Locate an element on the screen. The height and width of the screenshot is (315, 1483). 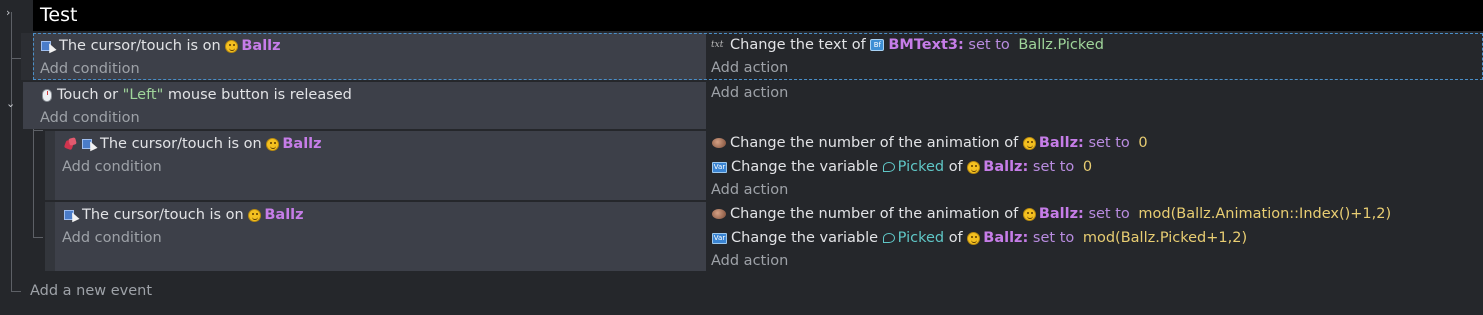
action-object: BMText3 is located at coordinates (923, 45).